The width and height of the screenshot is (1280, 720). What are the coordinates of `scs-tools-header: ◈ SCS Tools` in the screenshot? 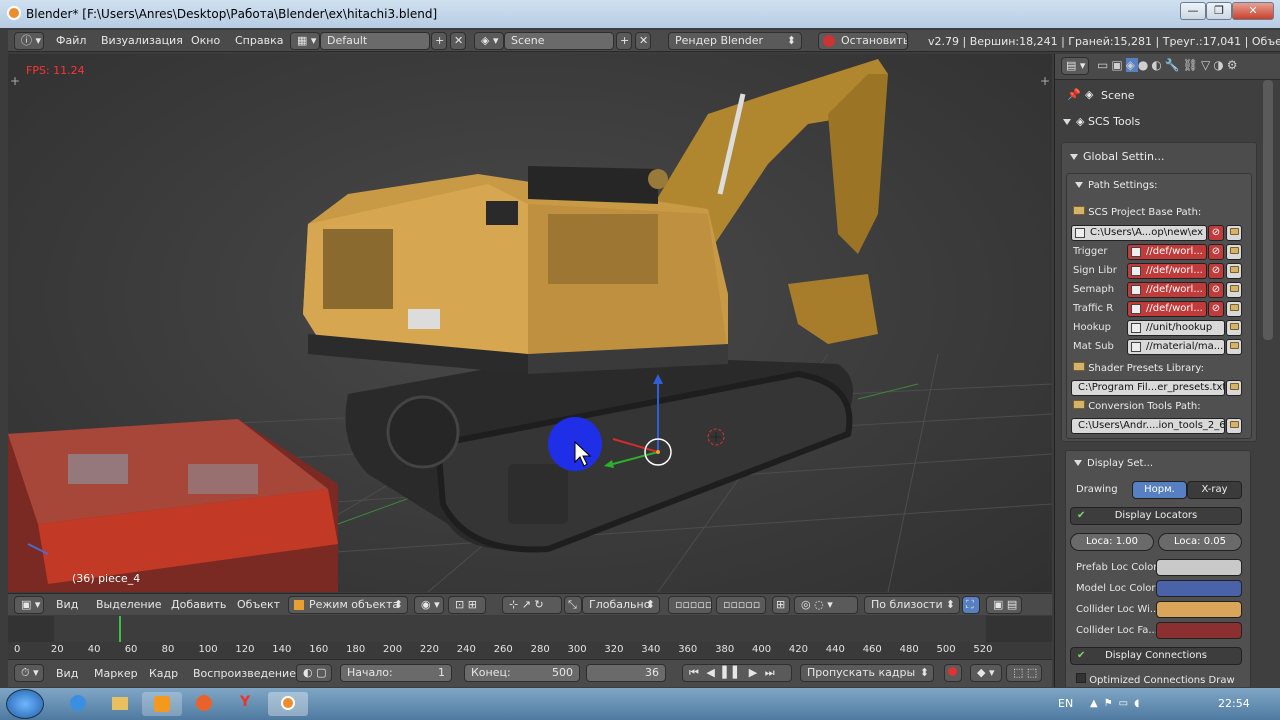 It's located at (1101, 121).